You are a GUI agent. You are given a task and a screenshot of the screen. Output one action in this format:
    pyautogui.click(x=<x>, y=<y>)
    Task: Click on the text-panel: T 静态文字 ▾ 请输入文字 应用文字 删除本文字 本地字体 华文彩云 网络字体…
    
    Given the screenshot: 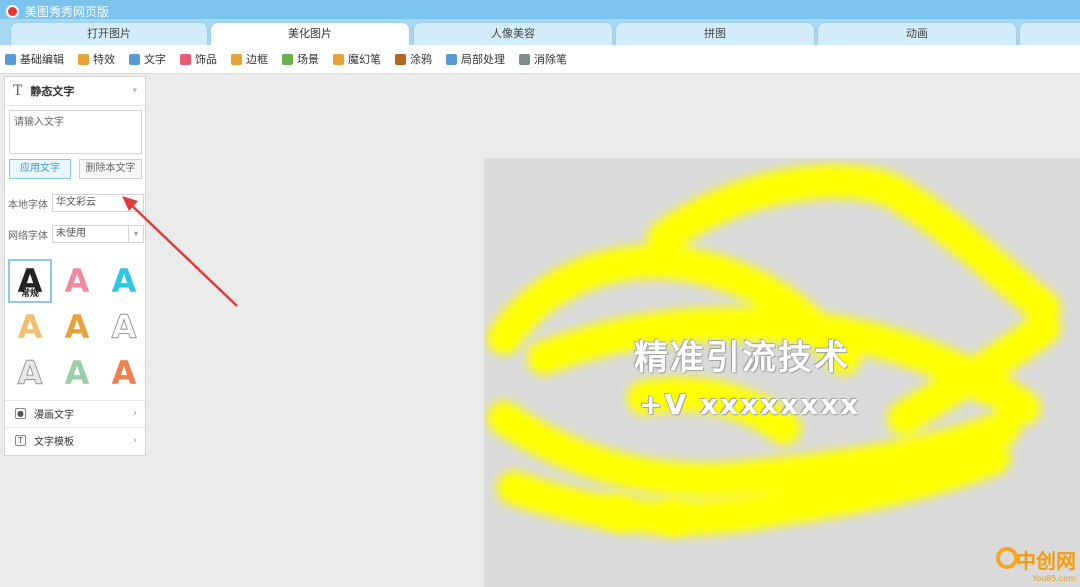 What is the action you would take?
    pyautogui.click(x=75, y=266)
    